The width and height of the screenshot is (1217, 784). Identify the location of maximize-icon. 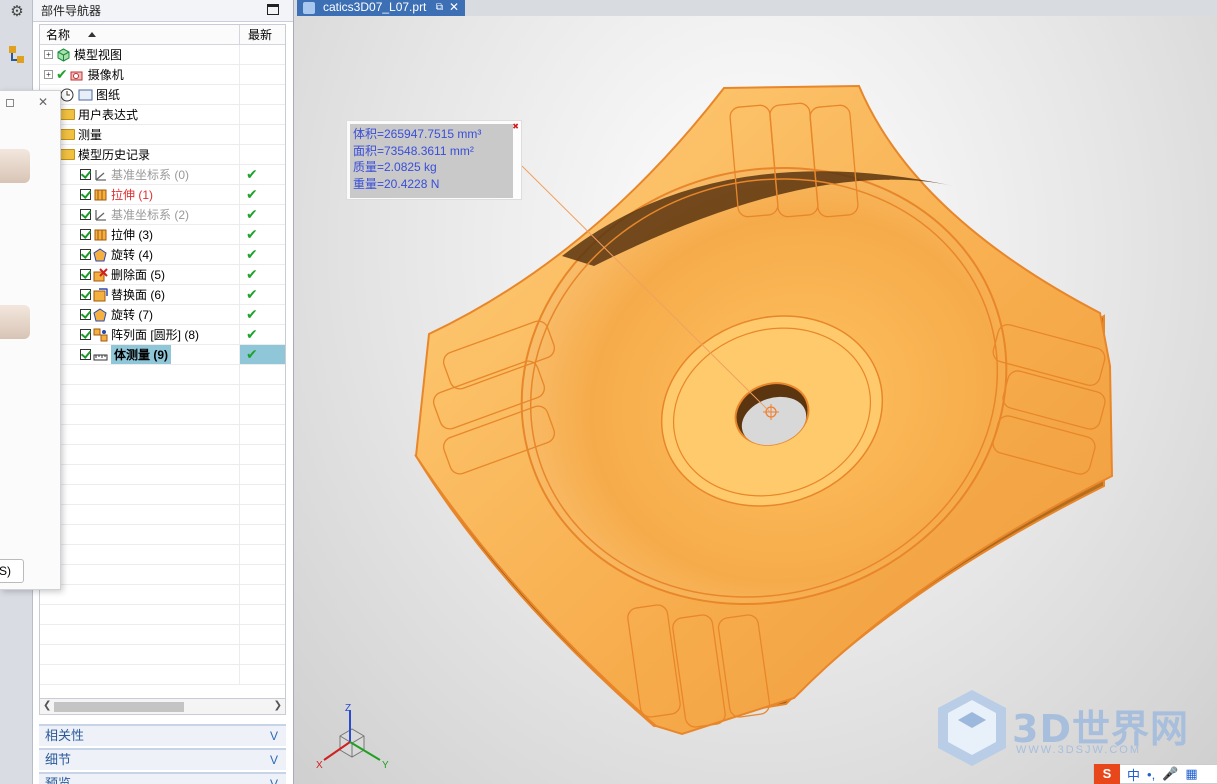
(273, 9).